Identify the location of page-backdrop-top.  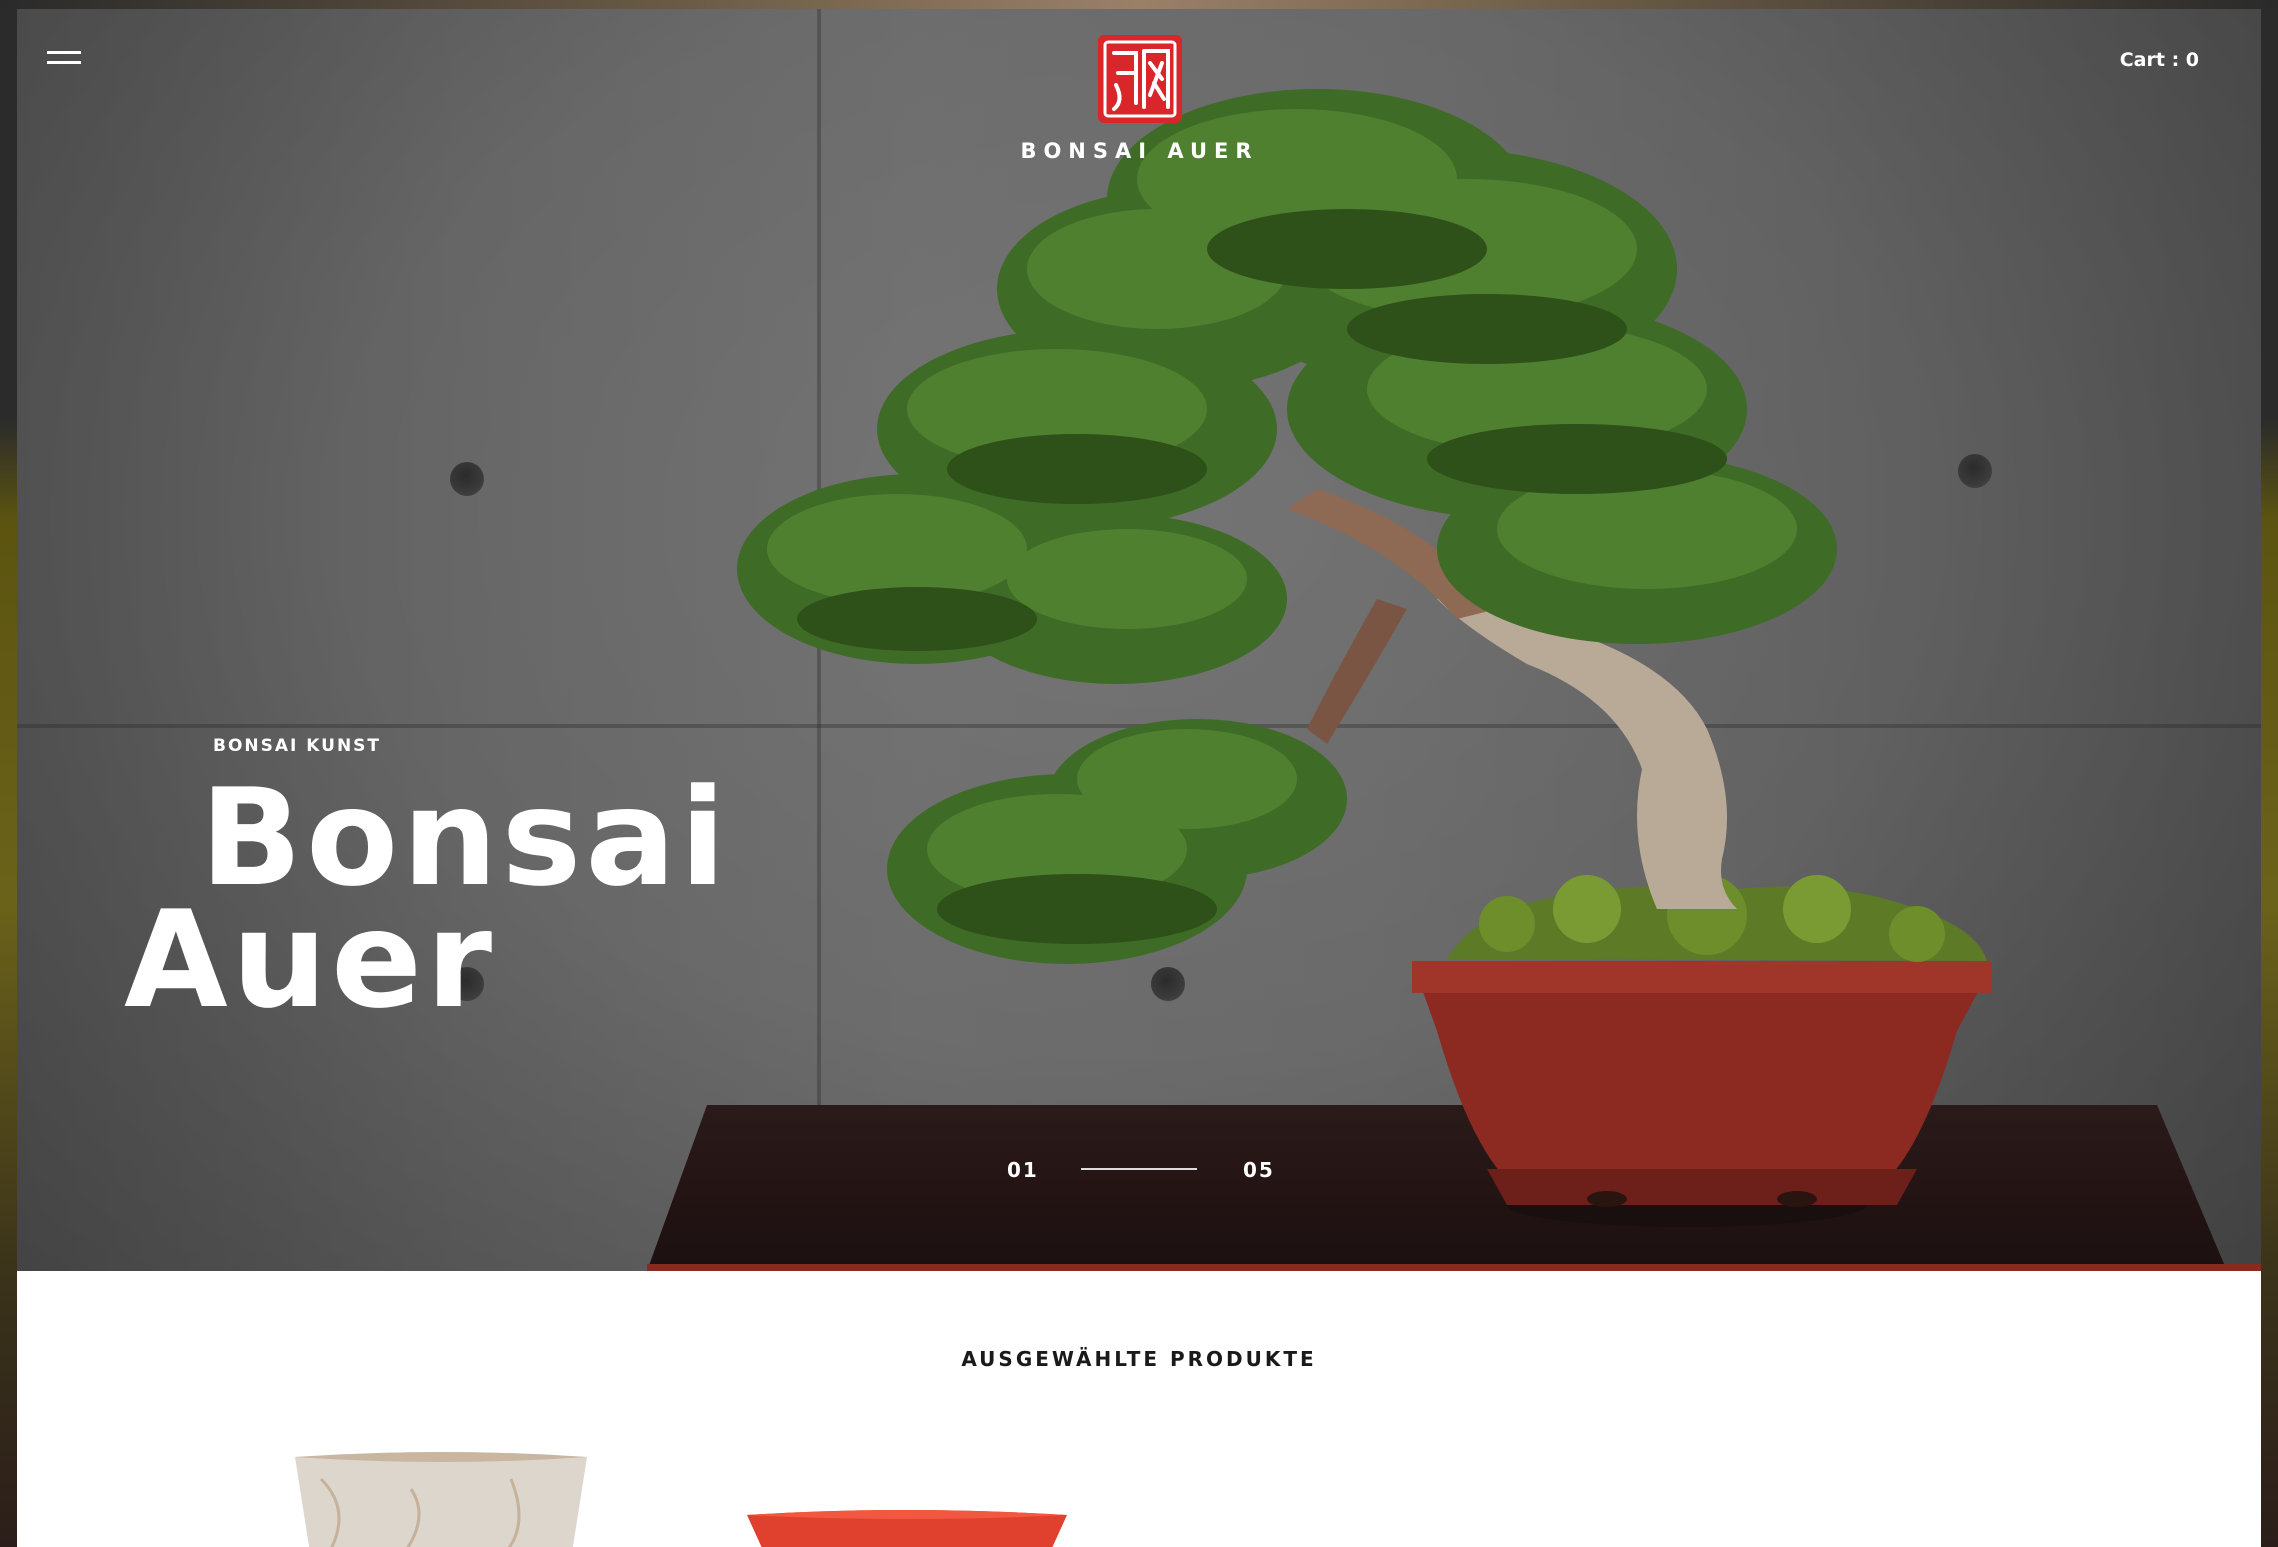
(1139, 4).